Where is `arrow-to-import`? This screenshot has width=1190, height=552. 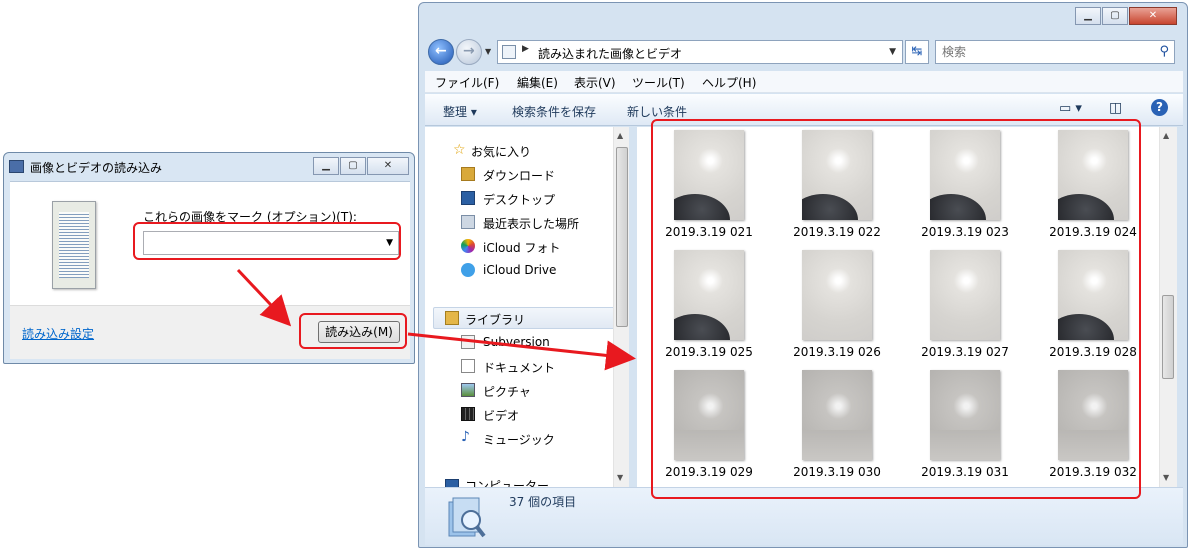 arrow-to-import is located at coordinates (264, 297).